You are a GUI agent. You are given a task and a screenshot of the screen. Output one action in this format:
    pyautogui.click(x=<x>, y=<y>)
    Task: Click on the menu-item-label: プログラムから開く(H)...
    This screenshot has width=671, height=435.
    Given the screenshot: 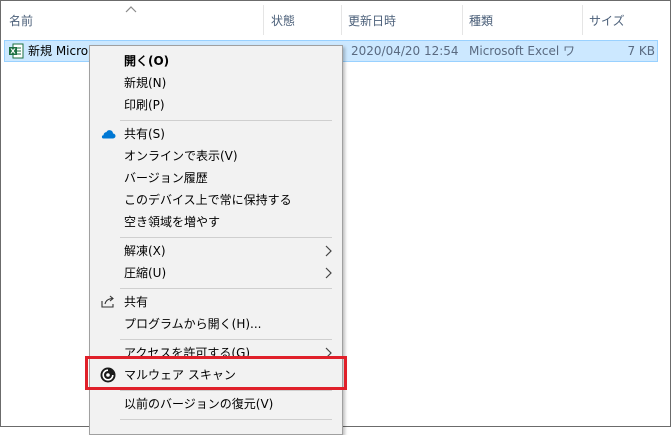 What is the action you would take?
    pyautogui.click(x=193, y=324)
    